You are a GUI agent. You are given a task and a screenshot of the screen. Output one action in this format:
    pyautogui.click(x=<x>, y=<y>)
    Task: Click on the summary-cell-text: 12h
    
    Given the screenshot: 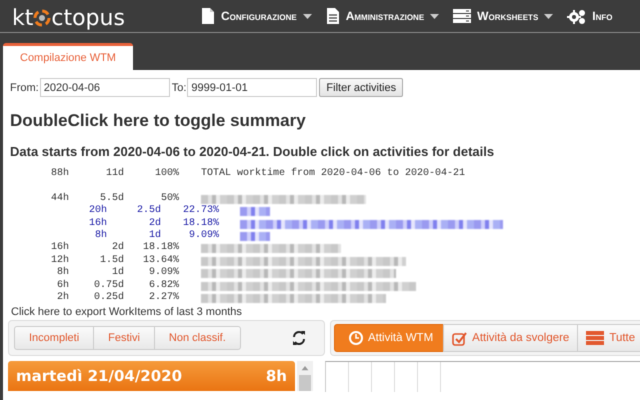 What is the action you would take?
    pyautogui.click(x=59, y=260)
    